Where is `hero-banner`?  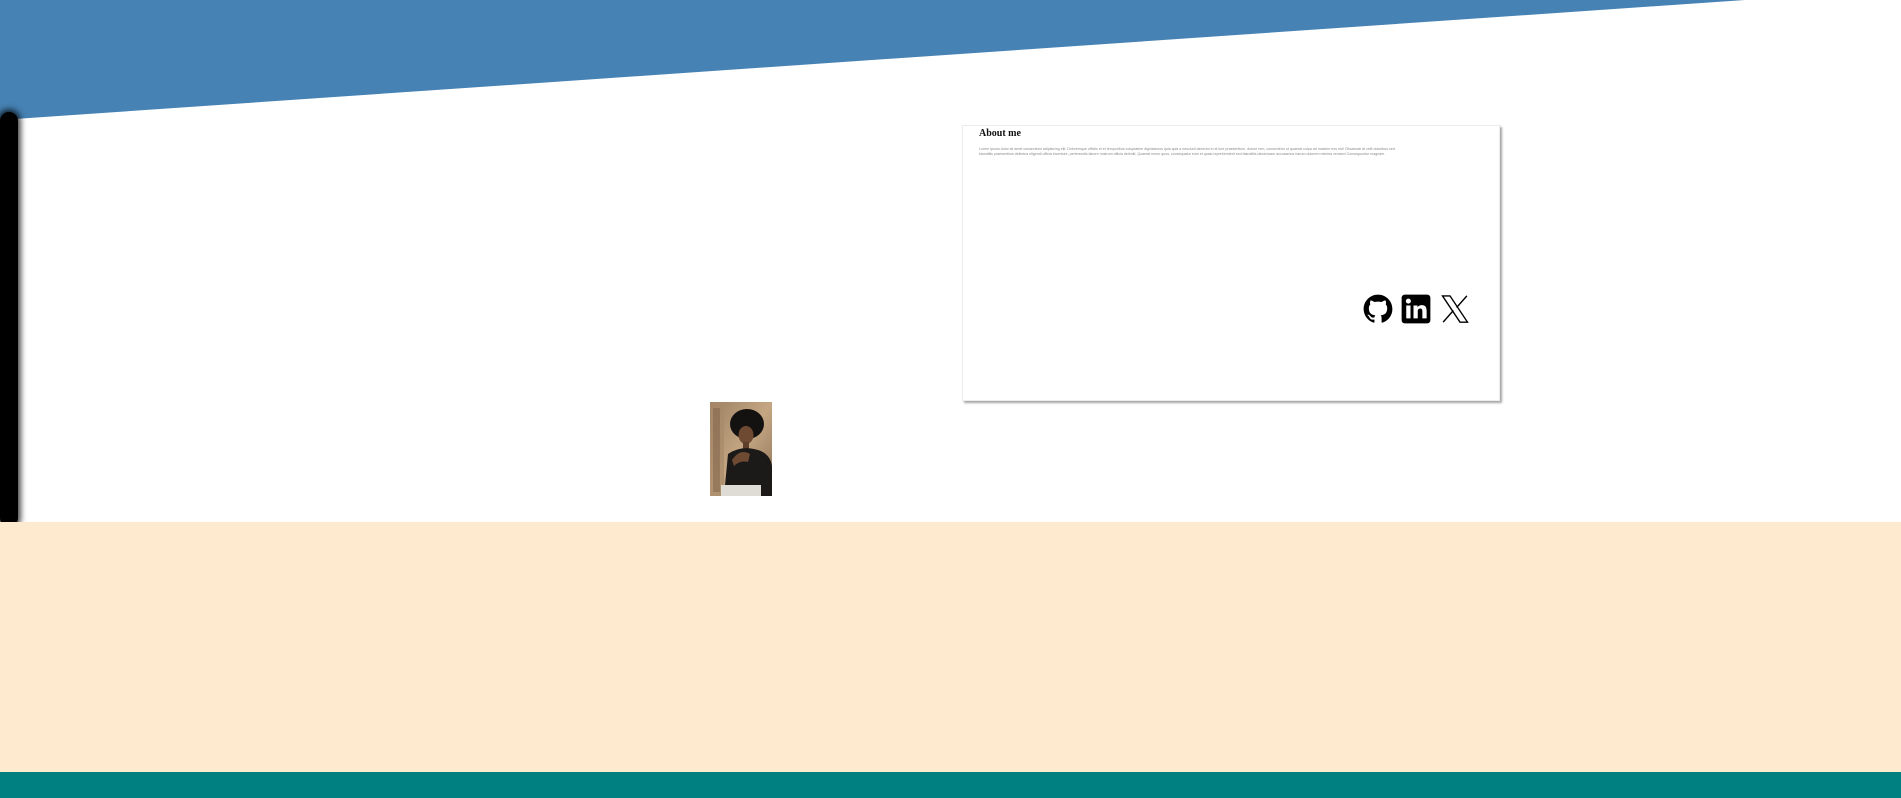
hero-banner is located at coordinates (872, 60).